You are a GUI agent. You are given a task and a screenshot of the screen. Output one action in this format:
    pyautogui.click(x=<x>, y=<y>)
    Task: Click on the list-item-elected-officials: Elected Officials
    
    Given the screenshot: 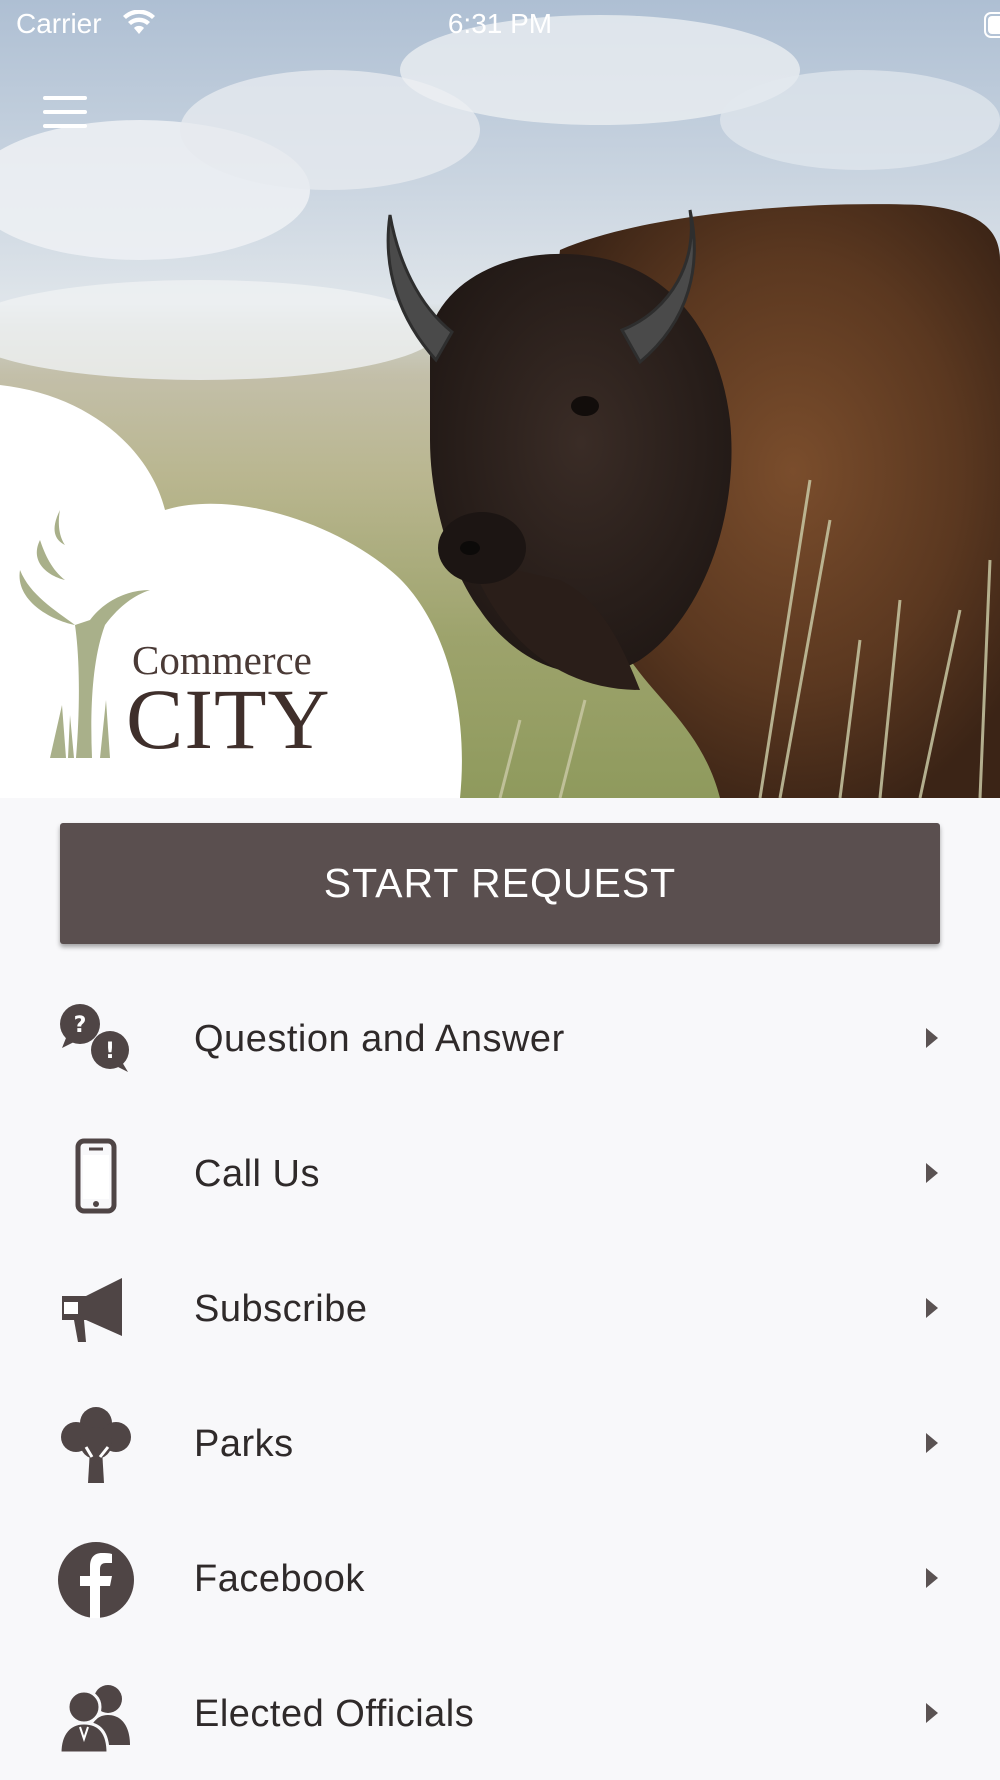 What is the action you would take?
    pyautogui.click(x=500, y=1712)
    